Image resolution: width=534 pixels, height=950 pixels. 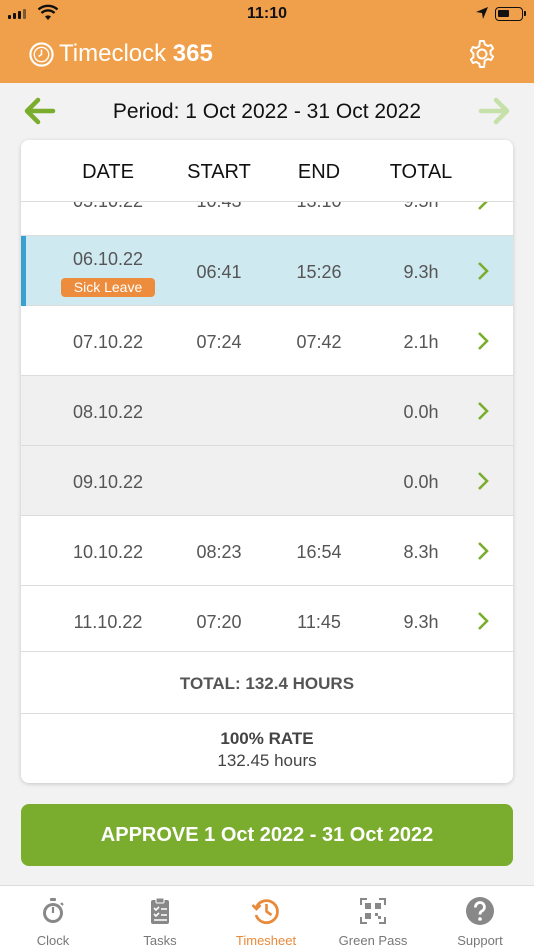 What do you see at coordinates (373, 911) in the screenshot?
I see `qr-code-icon` at bounding box center [373, 911].